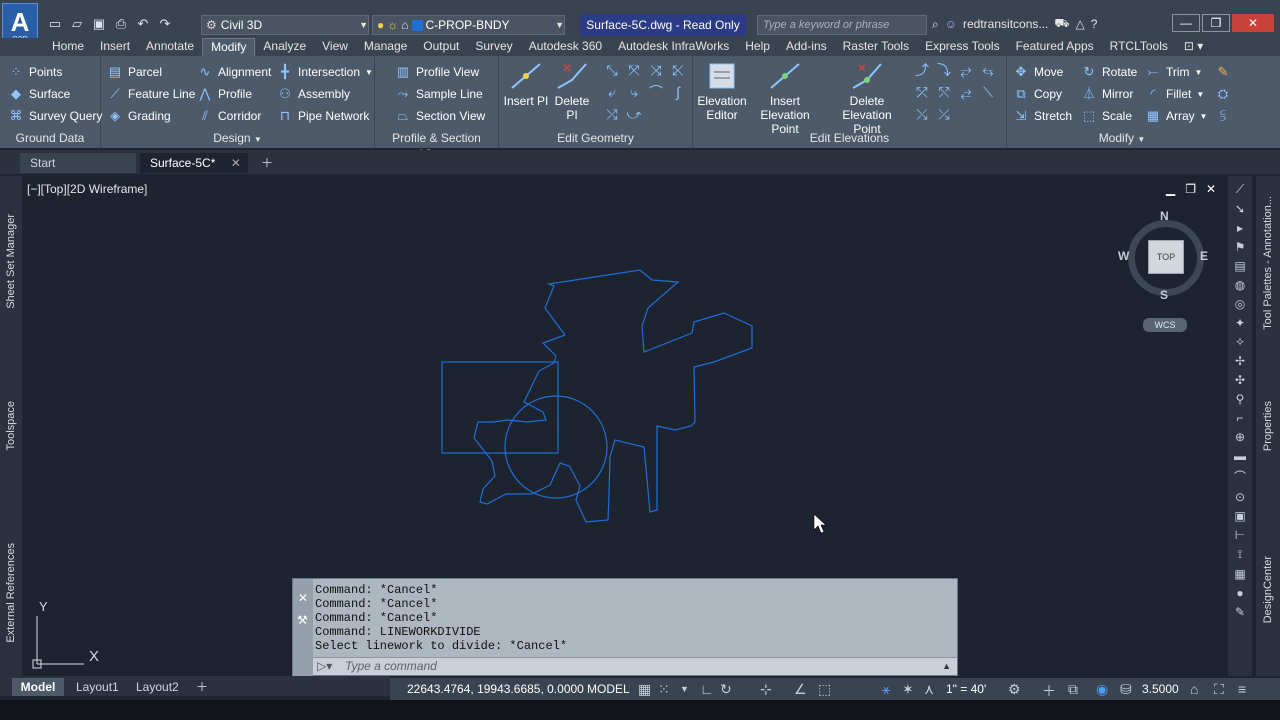 This screenshot has width=1280, height=720. Describe the element at coordinates (944, 92) in the screenshot. I see `grade-extension-icon: ⤲` at that location.